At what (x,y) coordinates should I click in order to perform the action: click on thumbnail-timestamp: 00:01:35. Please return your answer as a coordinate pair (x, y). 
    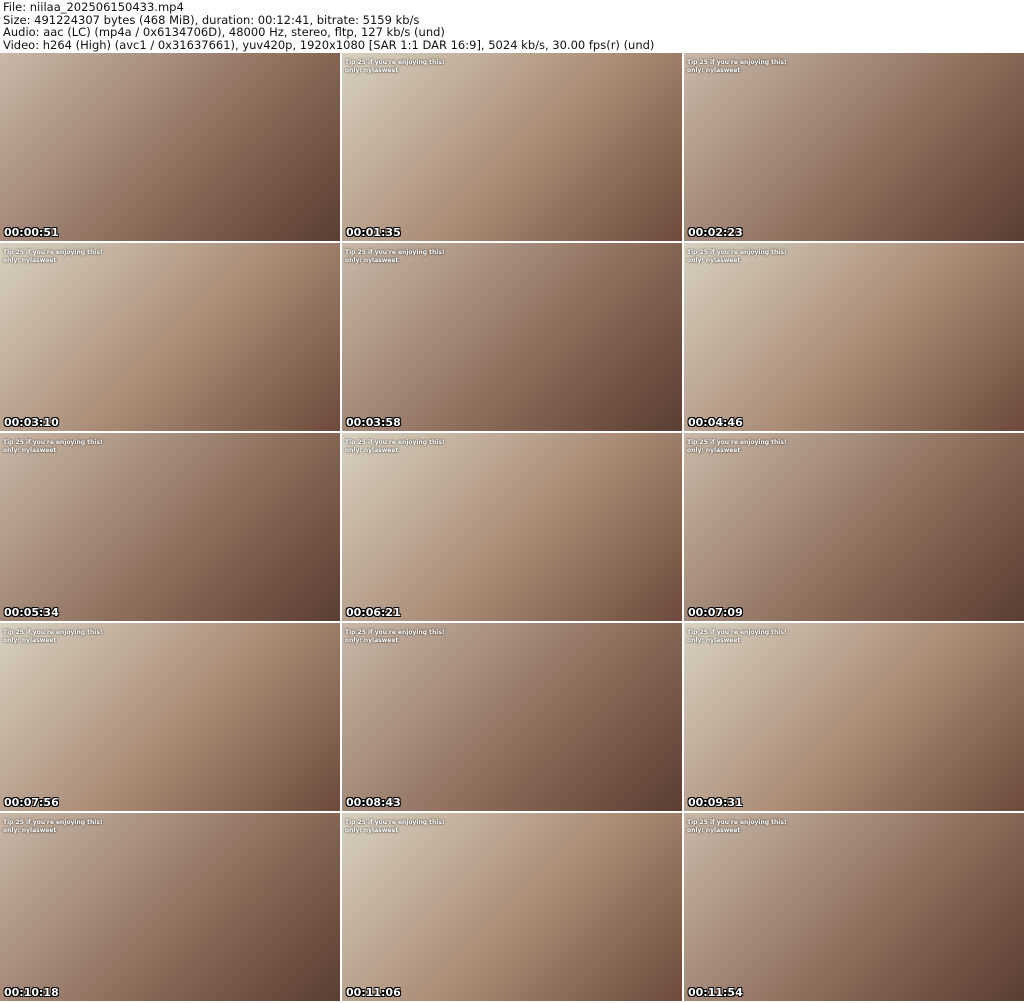
    Looking at the image, I should click on (373, 232).